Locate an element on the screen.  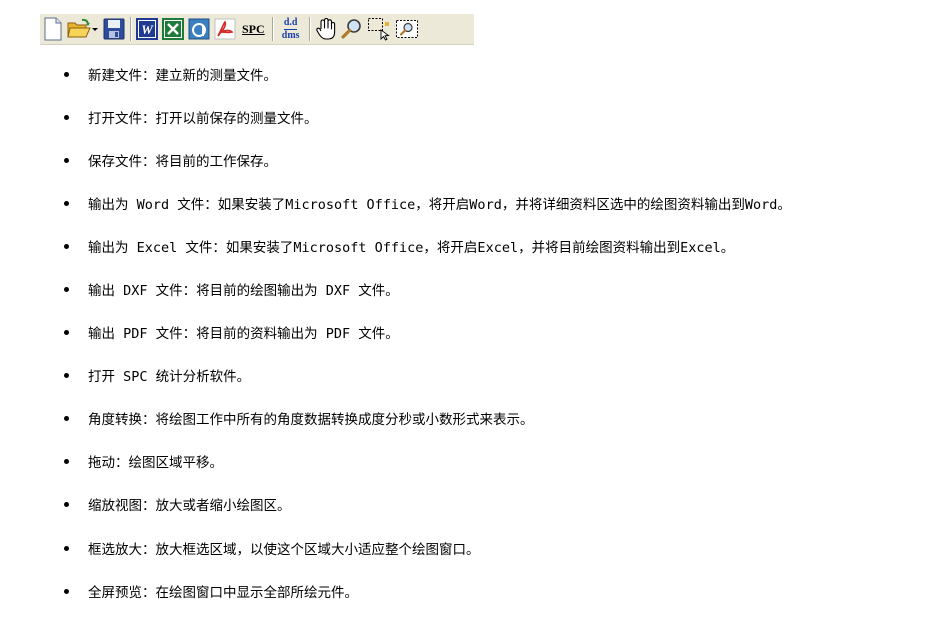
zoom-icon is located at coordinates (351, 29).